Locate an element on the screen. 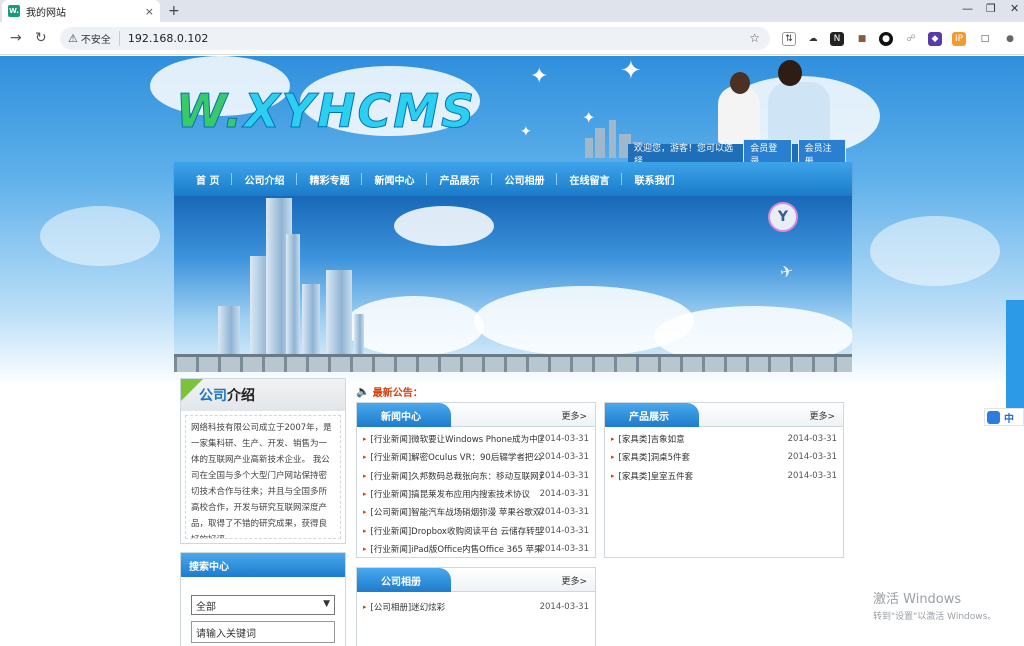  new-tab-icon: + is located at coordinates (174, 11).